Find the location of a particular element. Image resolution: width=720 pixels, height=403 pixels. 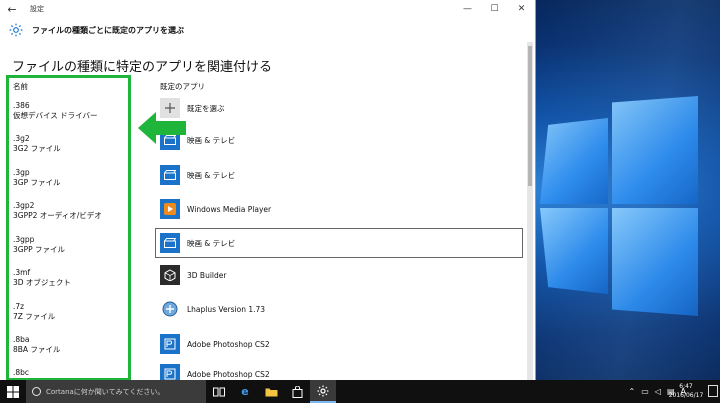

clock: 6:47 2016/06/17 is located at coordinates (686, 391).